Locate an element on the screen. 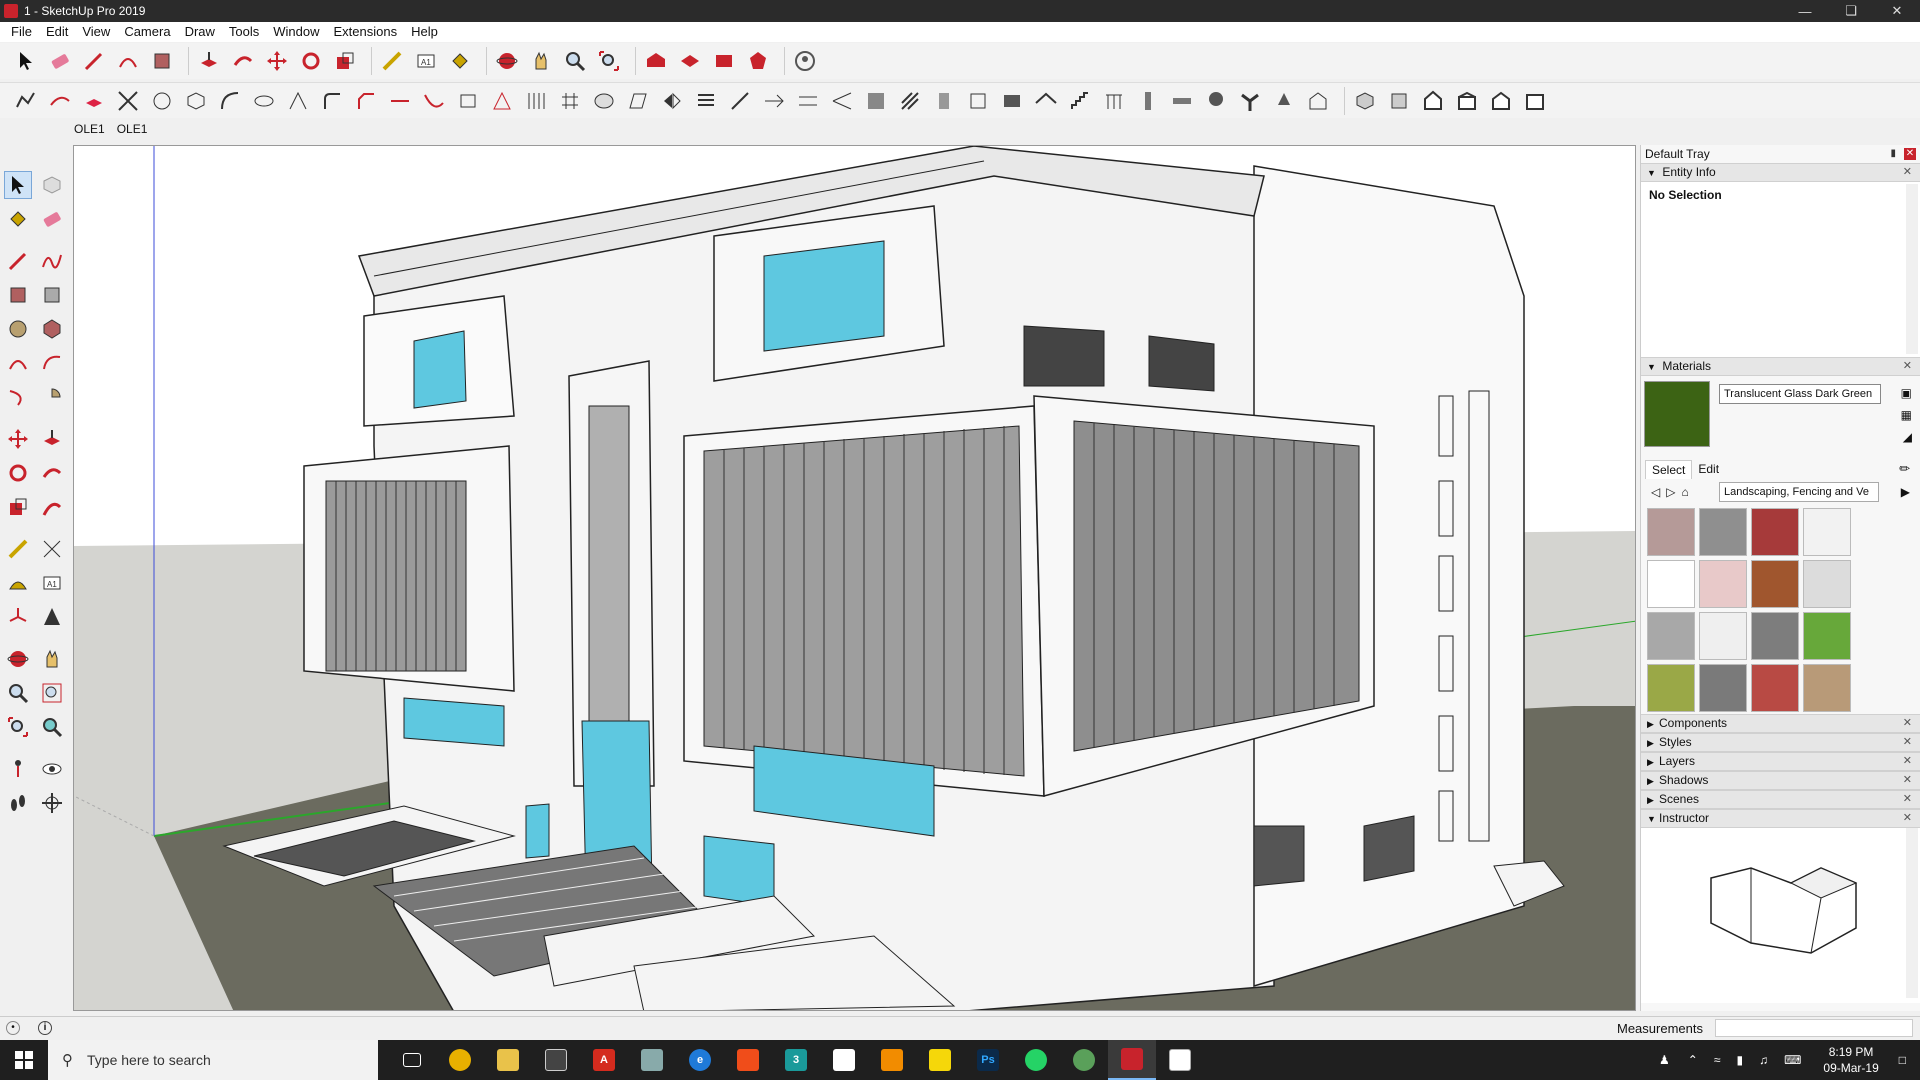 The width and height of the screenshot is (1920, 1080). bezier-icon is located at coordinates (60, 101).